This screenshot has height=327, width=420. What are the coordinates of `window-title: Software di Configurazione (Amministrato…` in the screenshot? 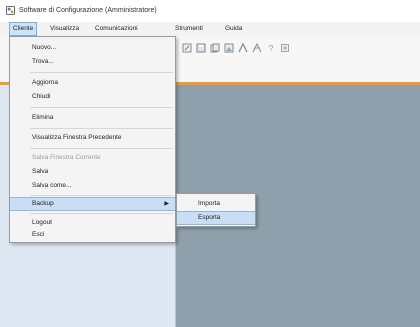 It's located at (88, 10).